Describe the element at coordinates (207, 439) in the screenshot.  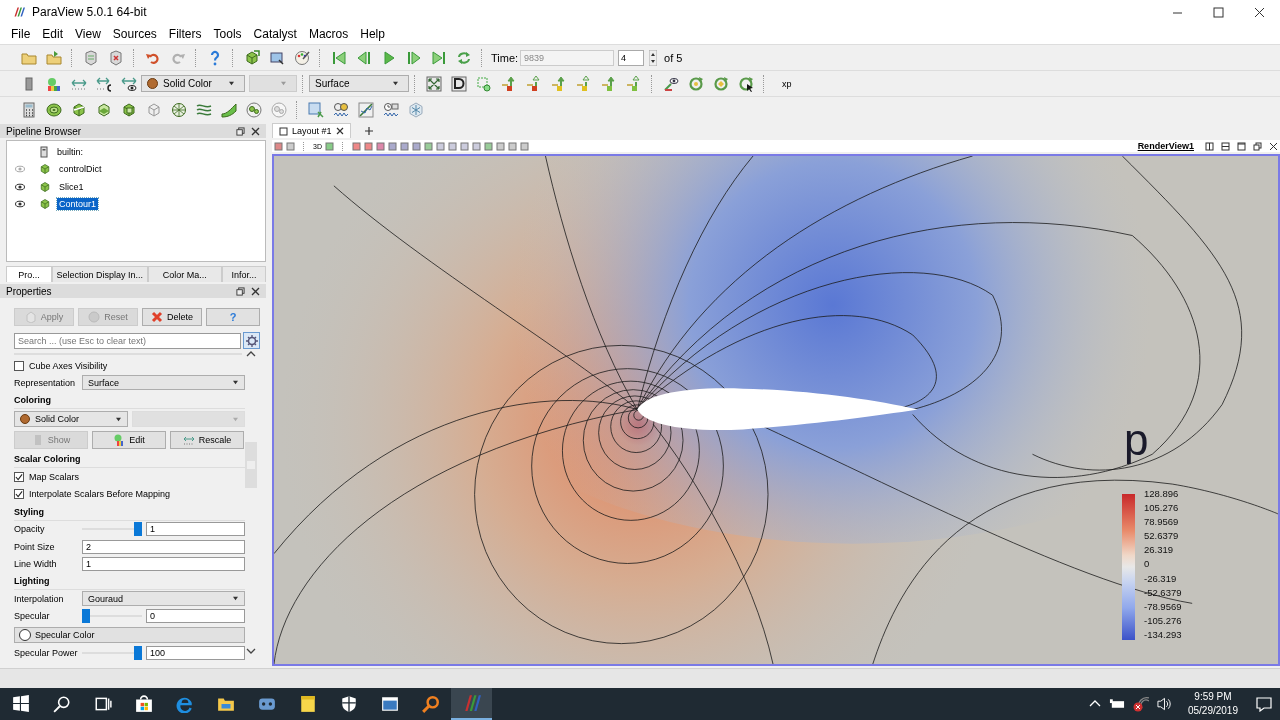
I see `rescale-button: Rescale` at that location.